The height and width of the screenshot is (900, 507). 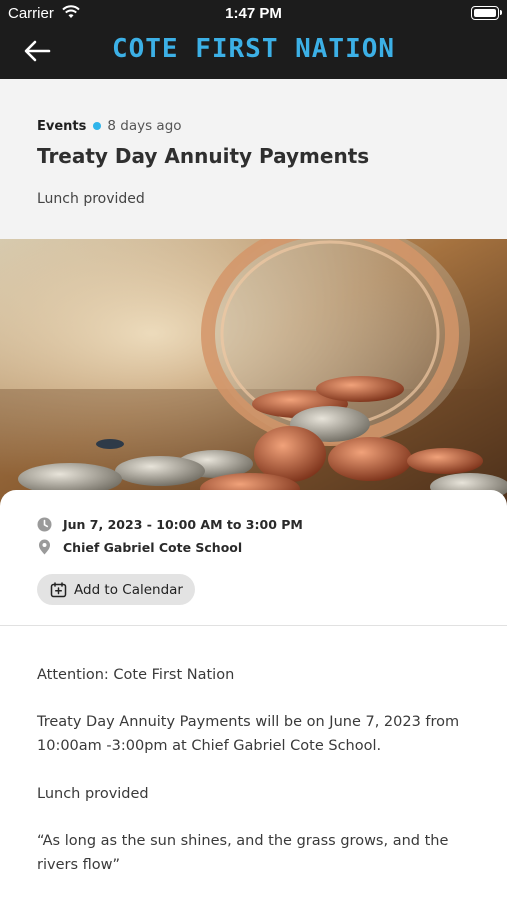 I want to click on post-age: 8 days ago, so click(x=144, y=126).